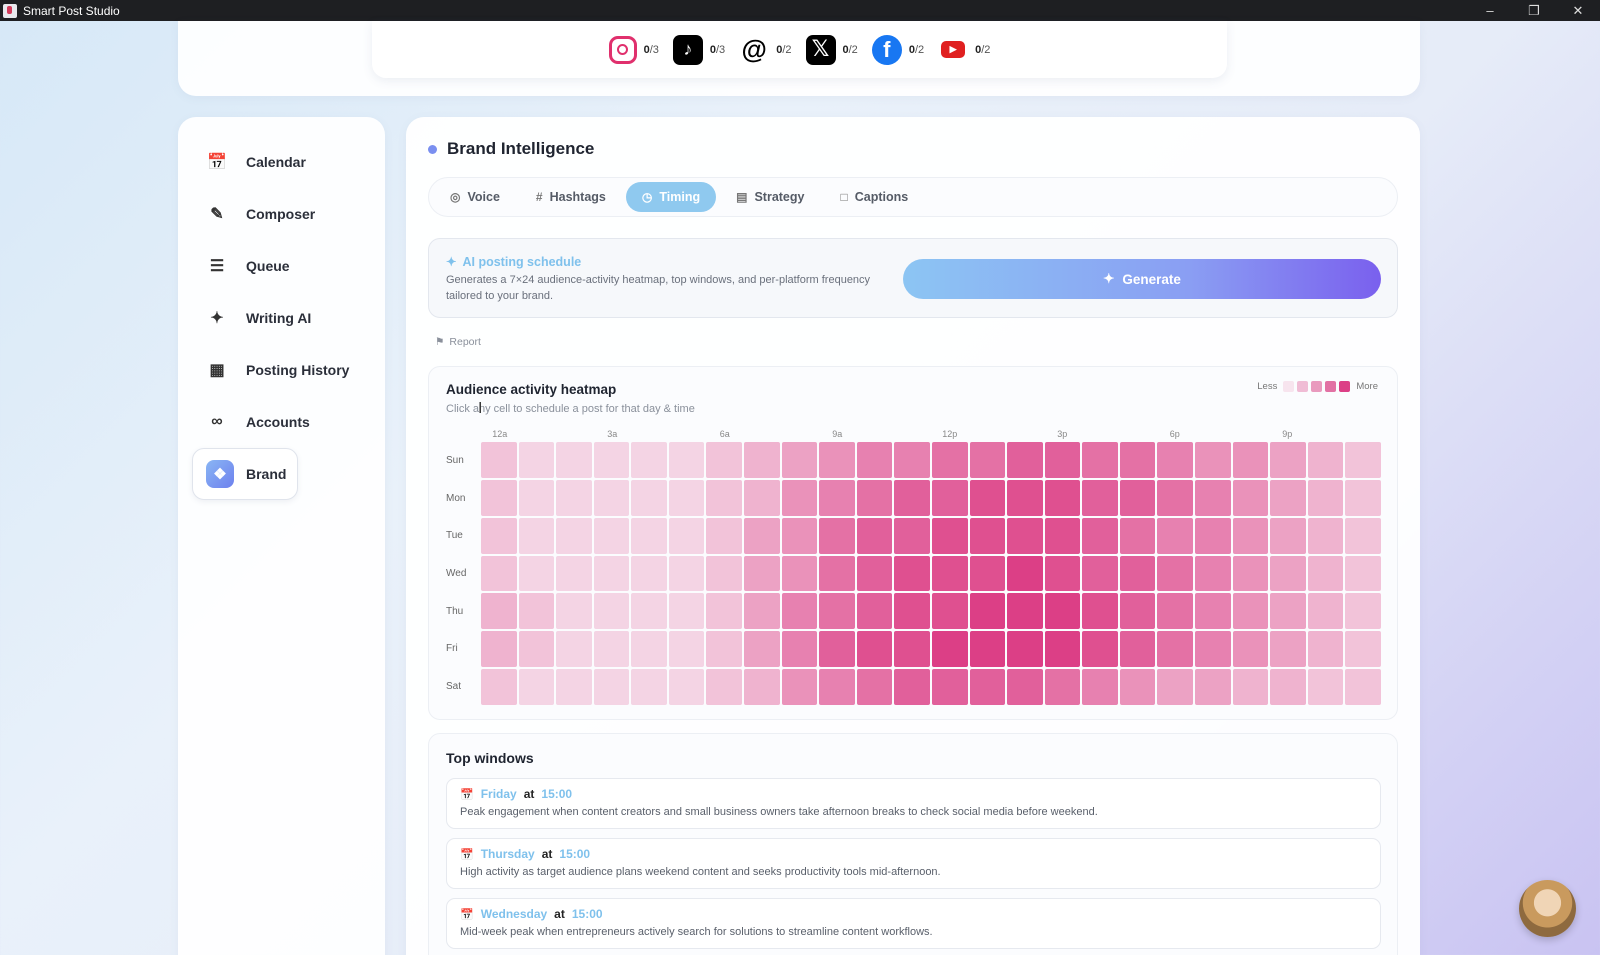 The height and width of the screenshot is (955, 1600). Describe the element at coordinates (245, 474) in the screenshot. I see `sidebar-item-brand: ❖ Brand` at that location.